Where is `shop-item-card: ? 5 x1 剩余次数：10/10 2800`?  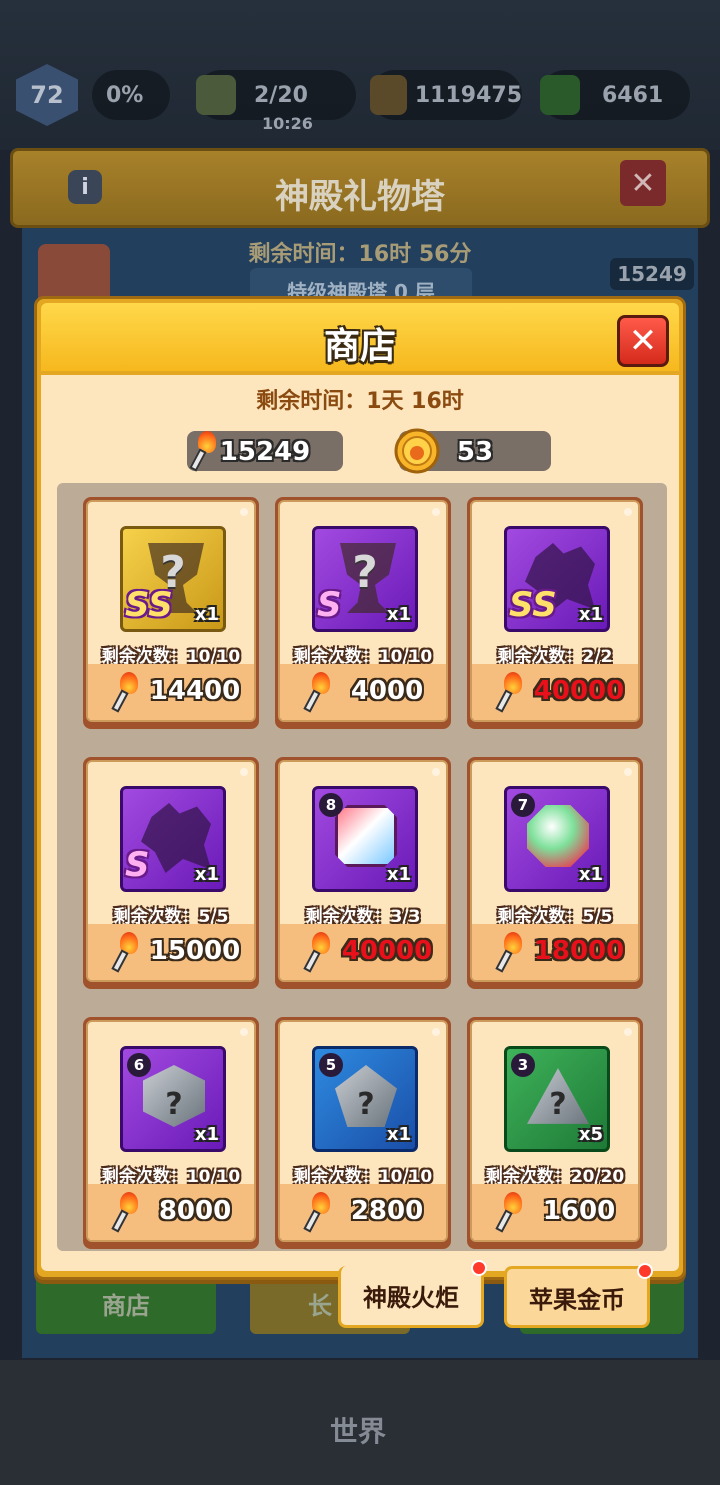
shop-item-card: ? 5 x1 剩余次数：10/10 2800 is located at coordinates (363, 1133).